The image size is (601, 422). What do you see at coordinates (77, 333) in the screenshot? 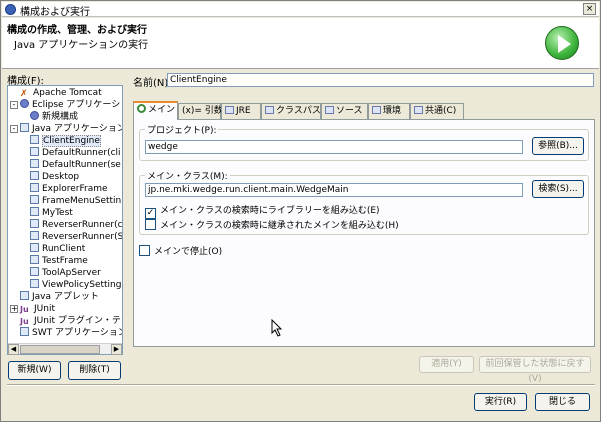
I see `tree-item-label: SWT アプリケーション` at bounding box center [77, 333].